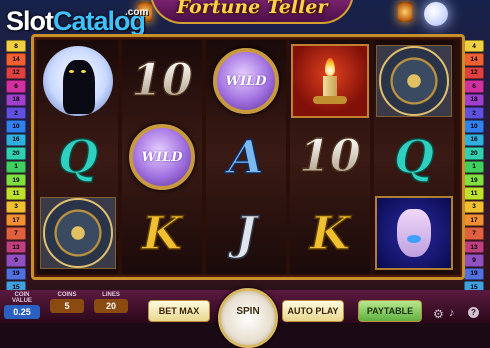 This screenshot has height=348, width=490. I want to click on candle-icon, so click(330, 81).